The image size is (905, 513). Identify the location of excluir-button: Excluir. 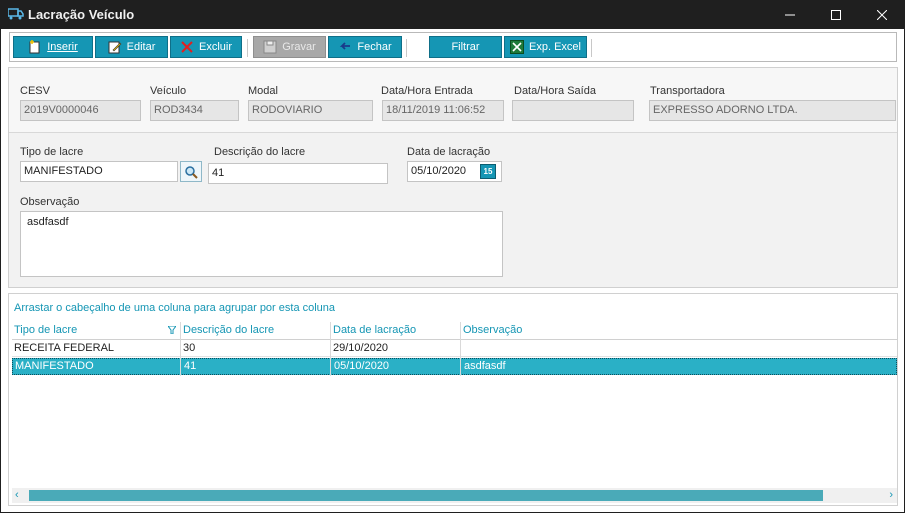
(206, 47).